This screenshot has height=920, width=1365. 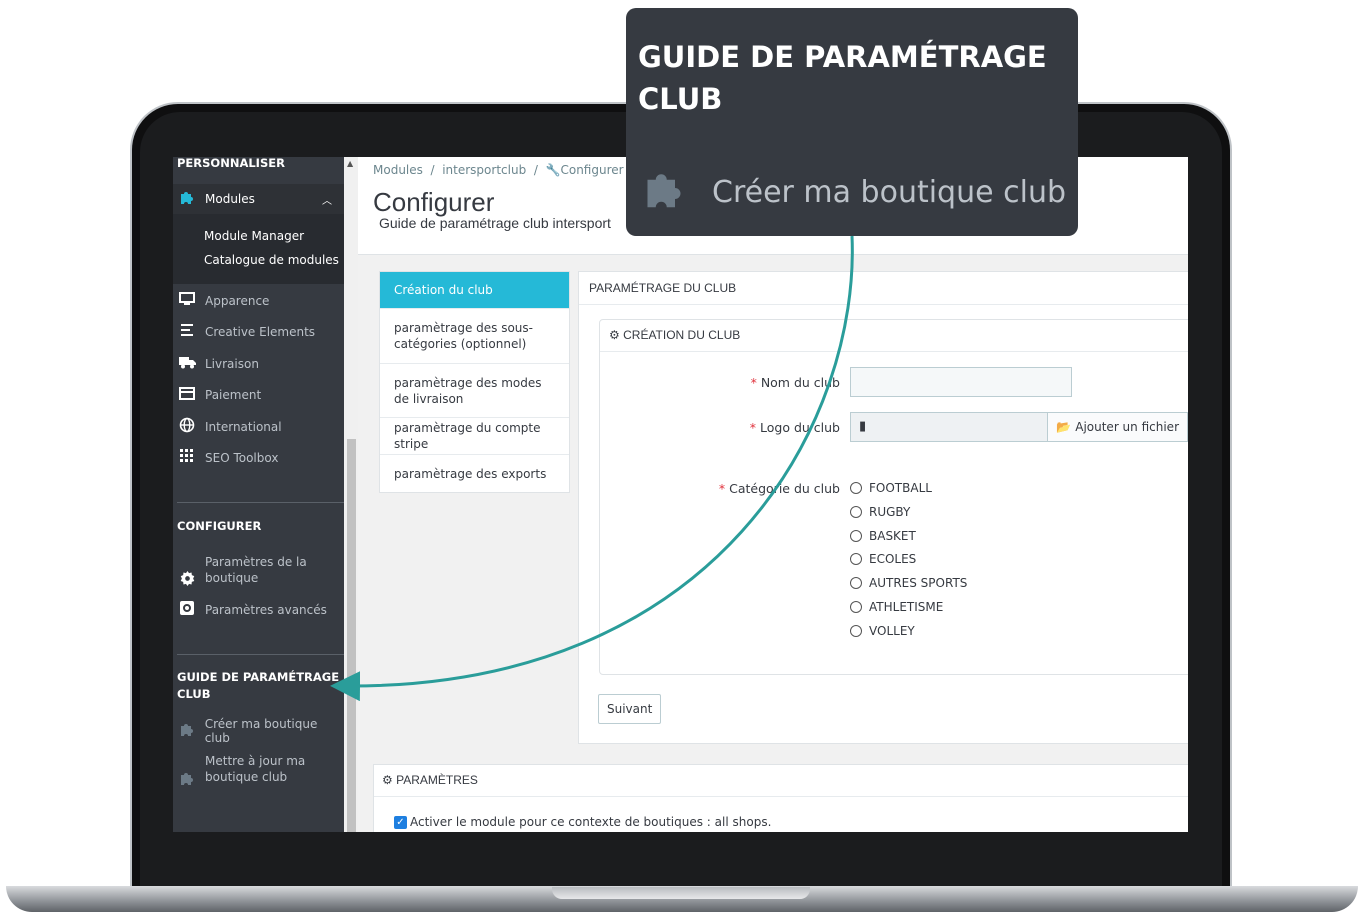 I want to click on radio-basket: BASKET, so click(x=883, y=536).